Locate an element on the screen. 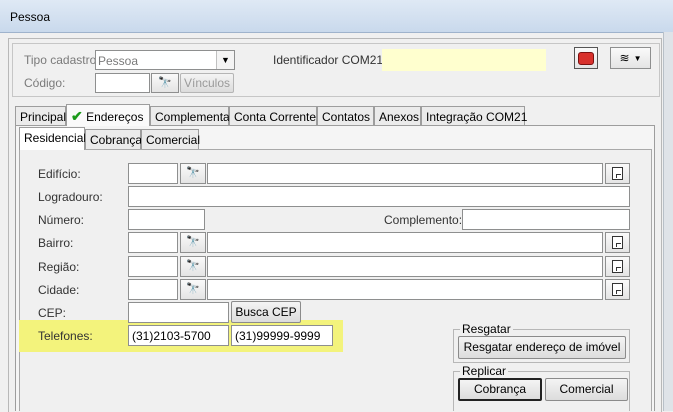  tab-anexos: Anexos is located at coordinates (397, 115).